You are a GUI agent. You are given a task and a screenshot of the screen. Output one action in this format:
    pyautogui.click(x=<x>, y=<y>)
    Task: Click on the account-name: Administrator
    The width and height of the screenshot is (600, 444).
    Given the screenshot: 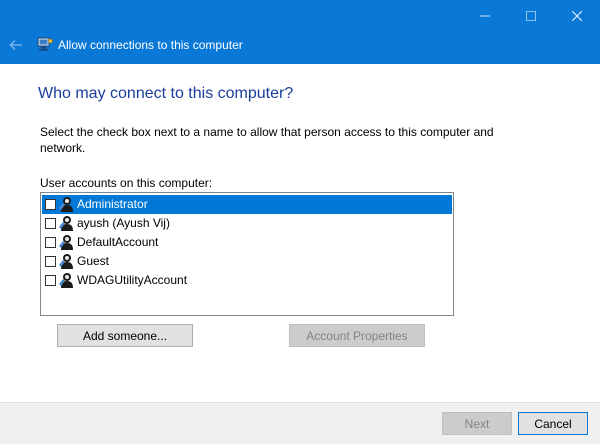 What is the action you would take?
    pyautogui.click(x=112, y=204)
    